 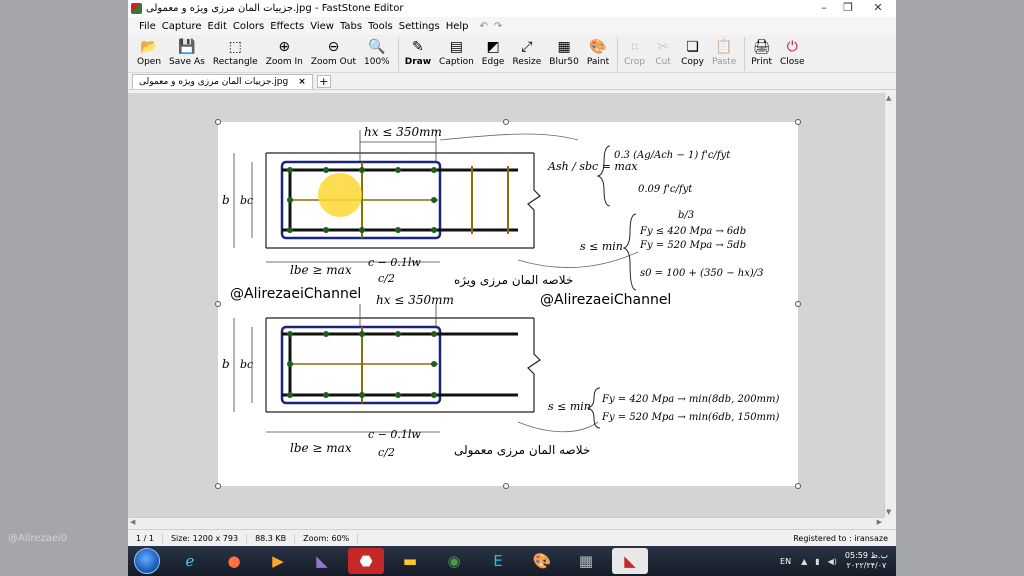 I want to click on language-indicator: EN, so click(x=785, y=561).